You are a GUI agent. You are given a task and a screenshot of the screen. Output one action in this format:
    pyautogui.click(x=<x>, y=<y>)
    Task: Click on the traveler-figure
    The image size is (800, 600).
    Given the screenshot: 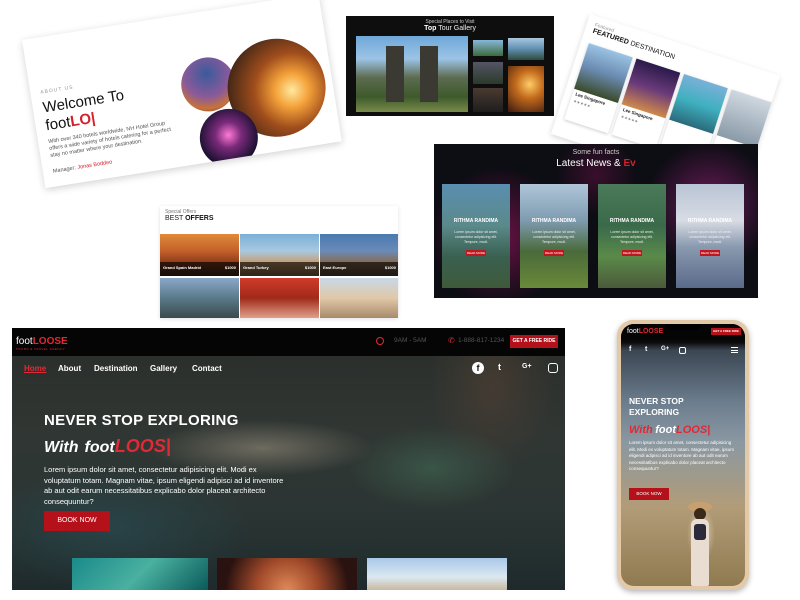 What is the action you would take?
    pyautogui.click(x=700, y=544)
    